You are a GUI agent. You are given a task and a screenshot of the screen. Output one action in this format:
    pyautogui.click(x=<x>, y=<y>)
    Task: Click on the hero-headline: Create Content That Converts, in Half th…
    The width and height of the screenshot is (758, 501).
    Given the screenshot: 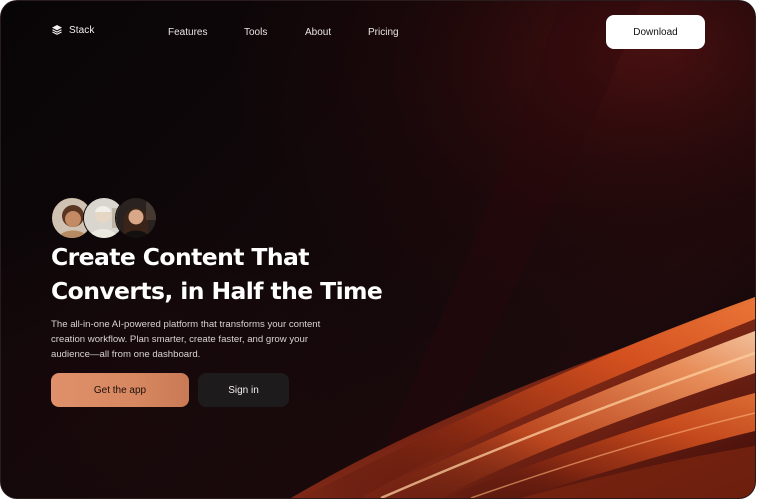 What is the action you would take?
    pyautogui.click(x=217, y=274)
    